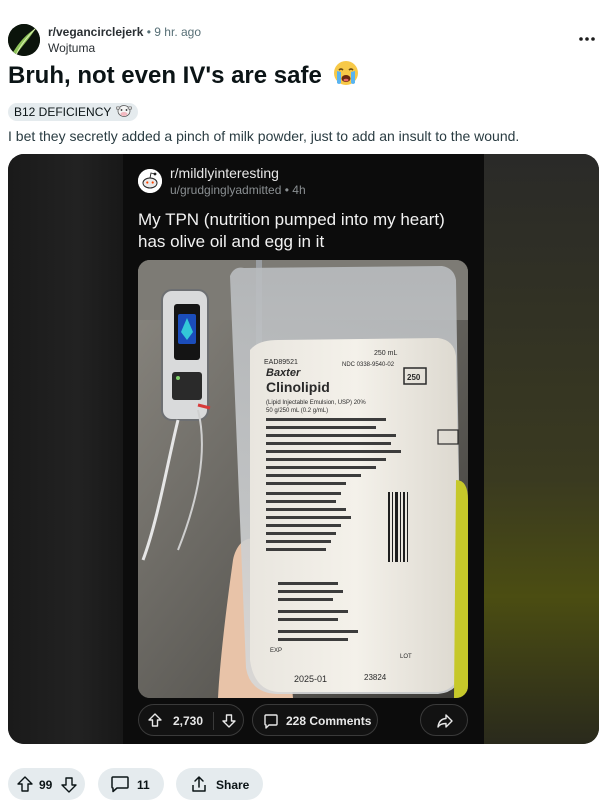 This screenshot has height=808, width=607. I want to click on embedded-share-button, so click(444, 720).